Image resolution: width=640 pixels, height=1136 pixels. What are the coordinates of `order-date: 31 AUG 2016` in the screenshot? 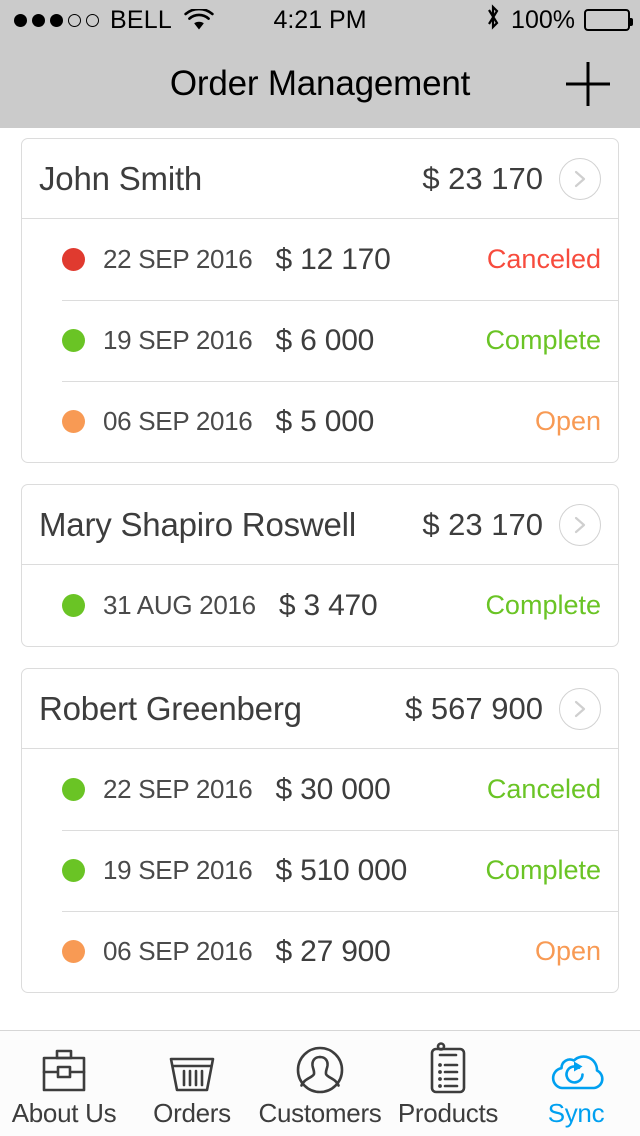 It's located at (179, 605).